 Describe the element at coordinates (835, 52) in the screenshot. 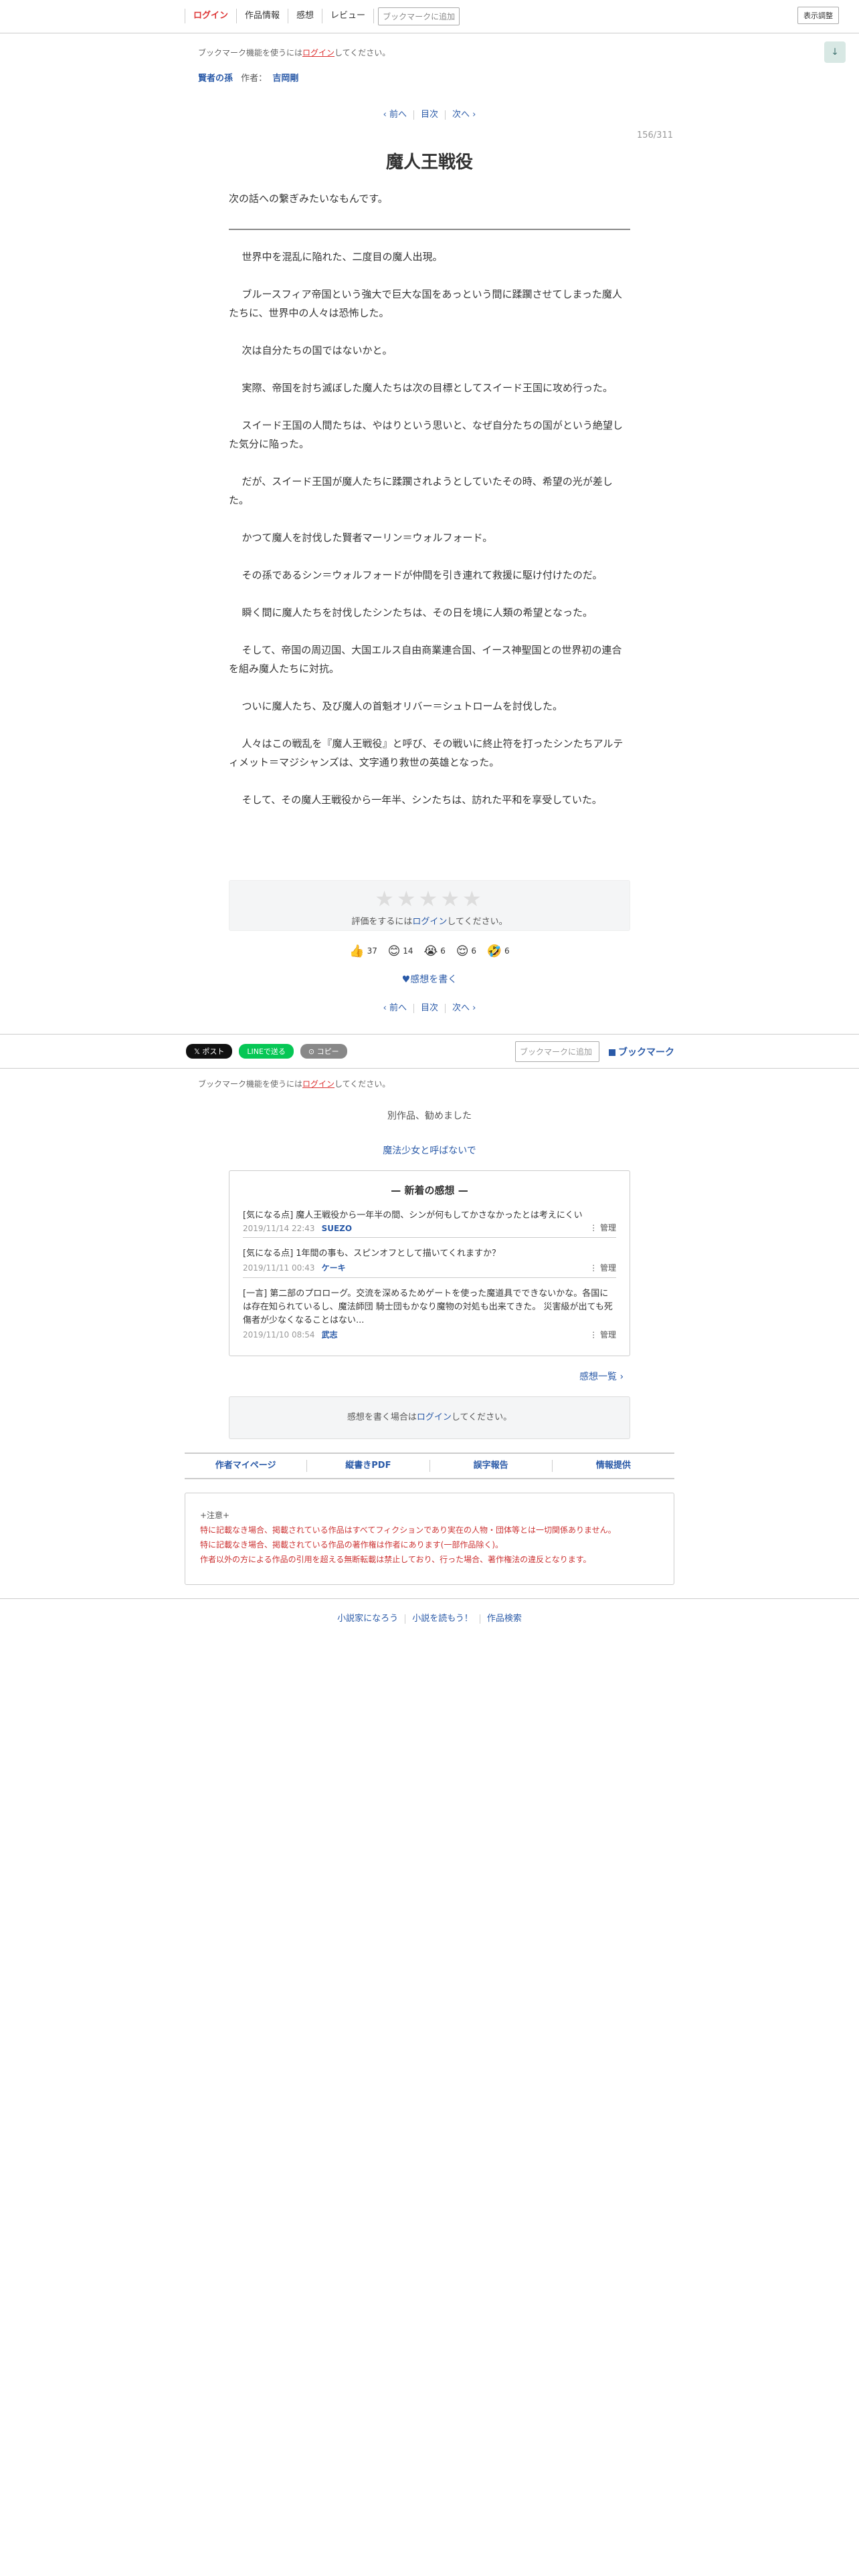

I see `scroll-down-button: ↓` at that location.